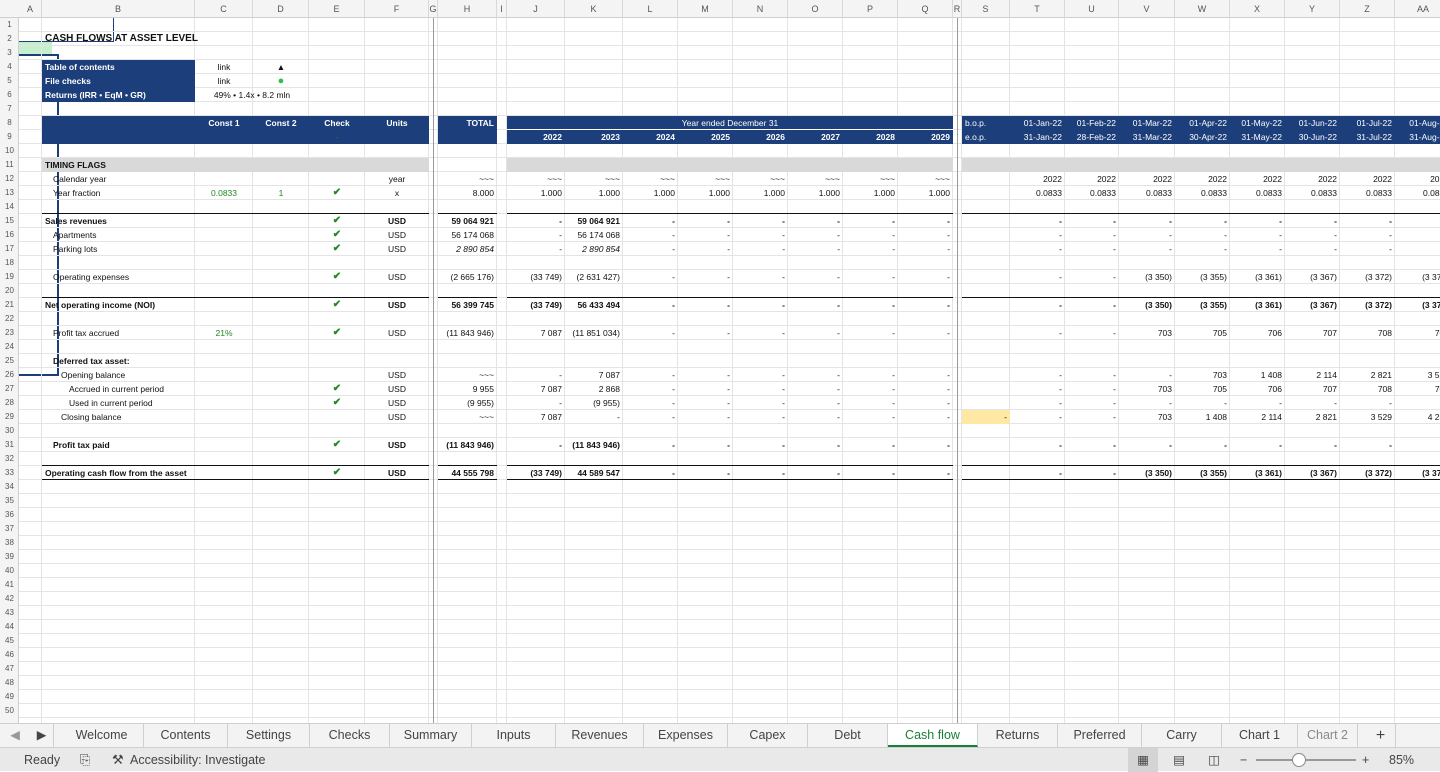 The width and height of the screenshot is (1440, 772). Describe the element at coordinates (1367, 277) in the screenshot. I see `month-value: (3 372)` at that location.